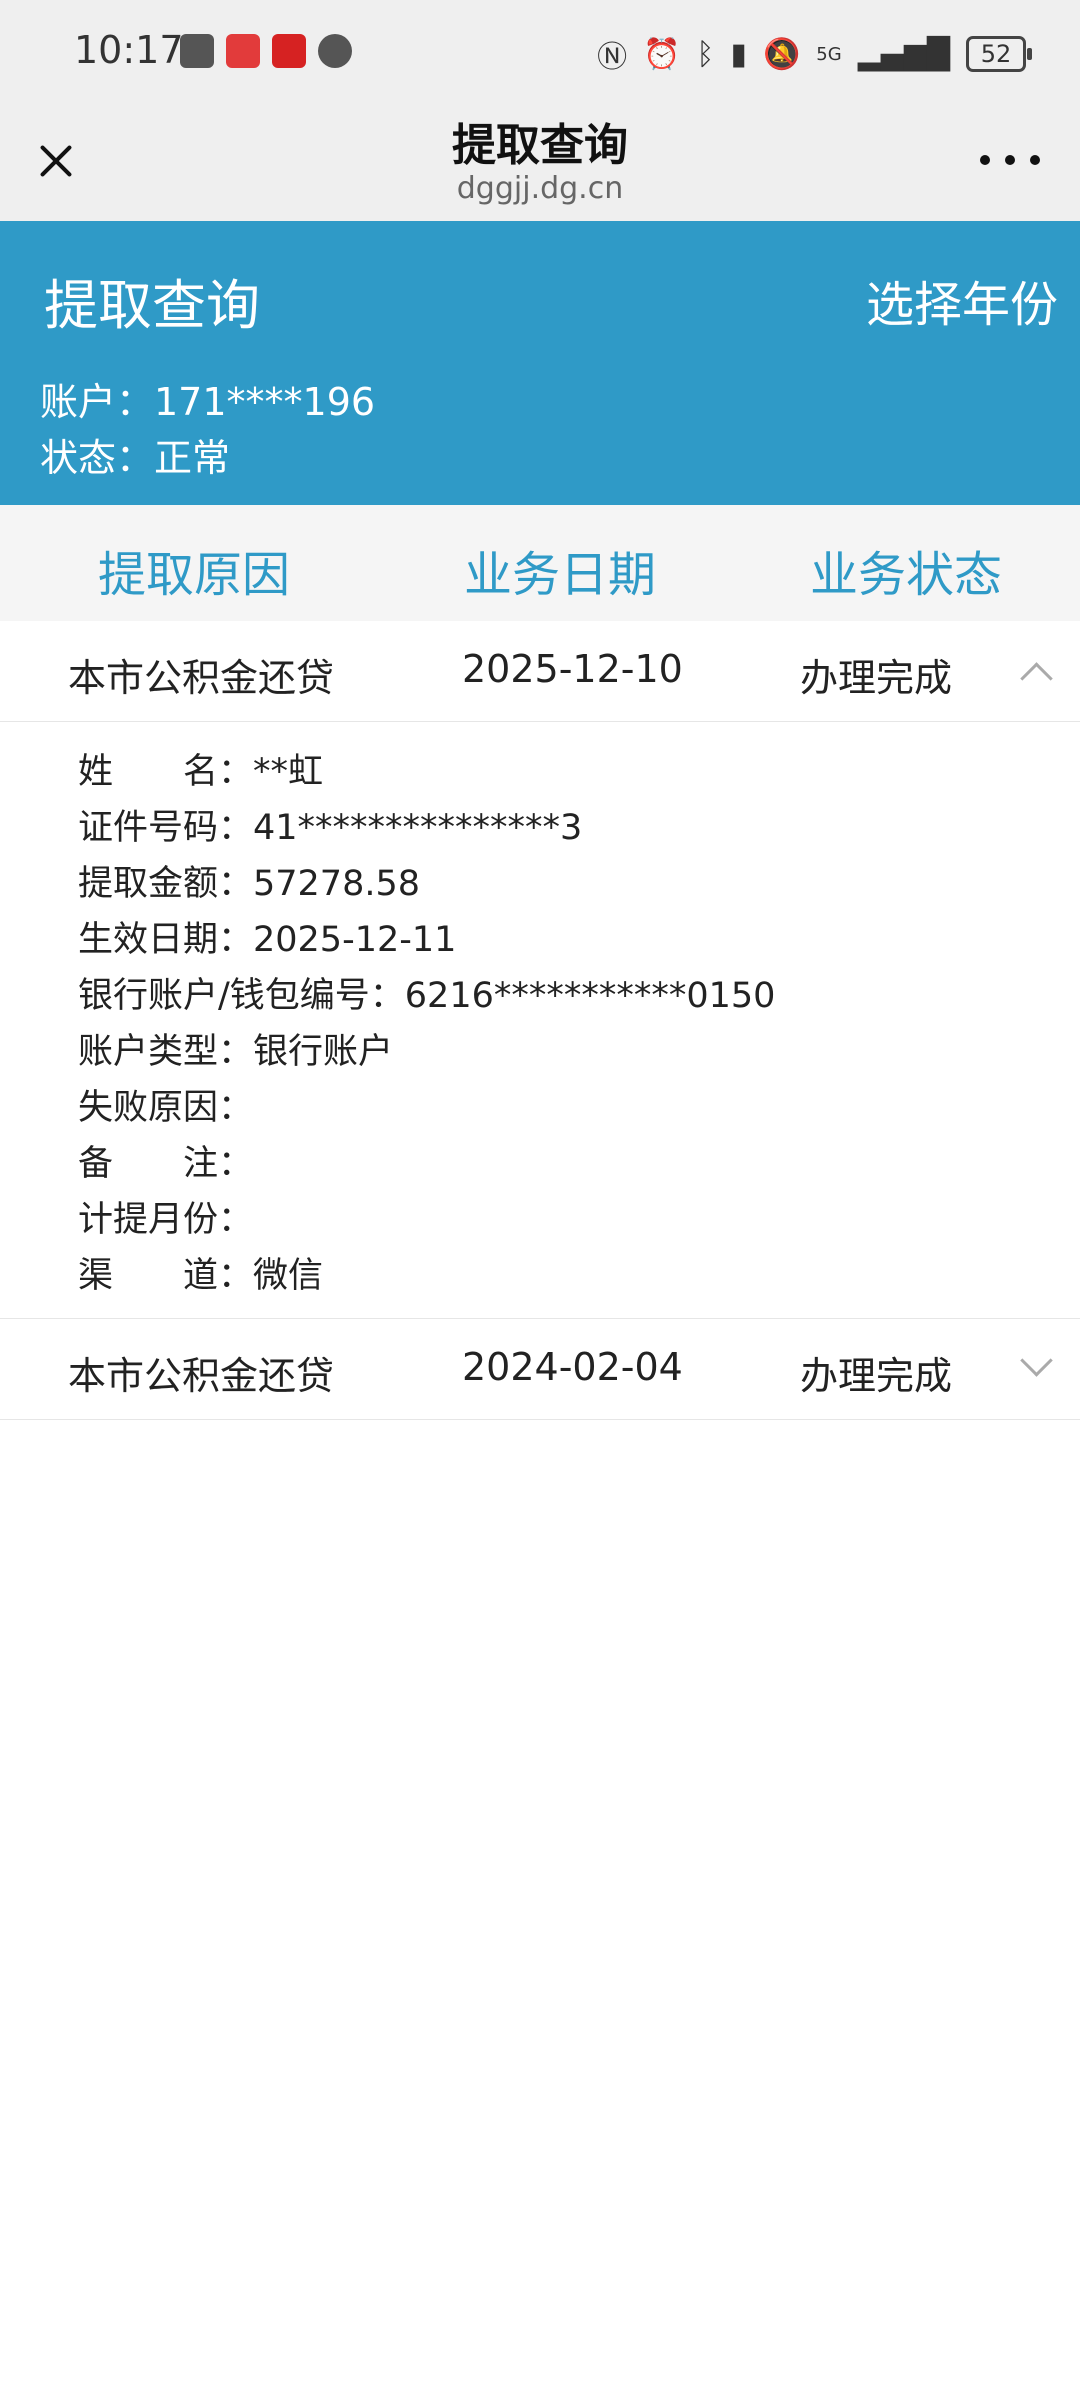 This screenshot has height=2403, width=1080. What do you see at coordinates (166, 1220) in the screenshot?
I see `detail-accrual-month: 计提月份：` at bounding box center [166, 1220].